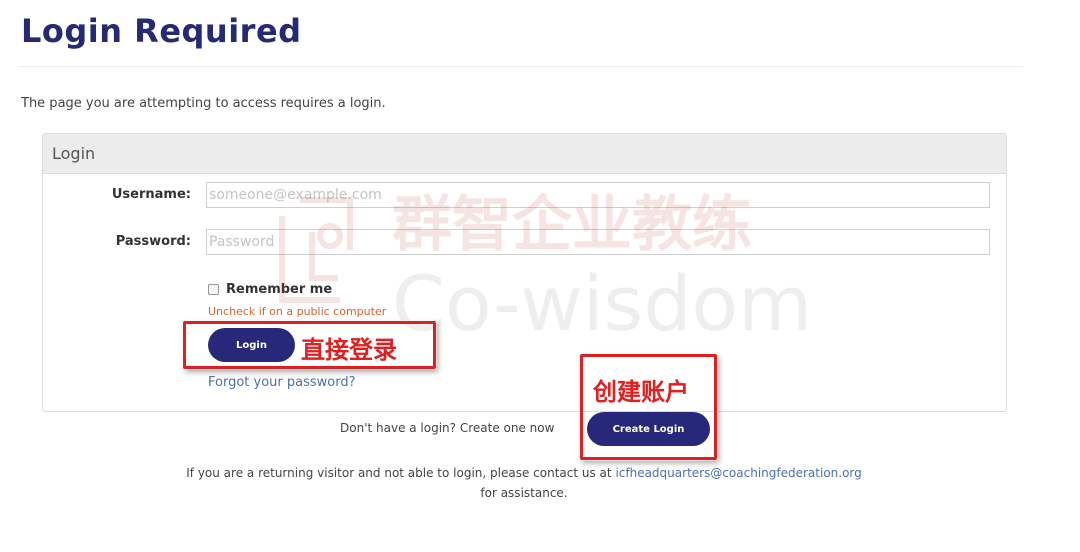  I want to click on page-title: Login Required, so click(161, 31).